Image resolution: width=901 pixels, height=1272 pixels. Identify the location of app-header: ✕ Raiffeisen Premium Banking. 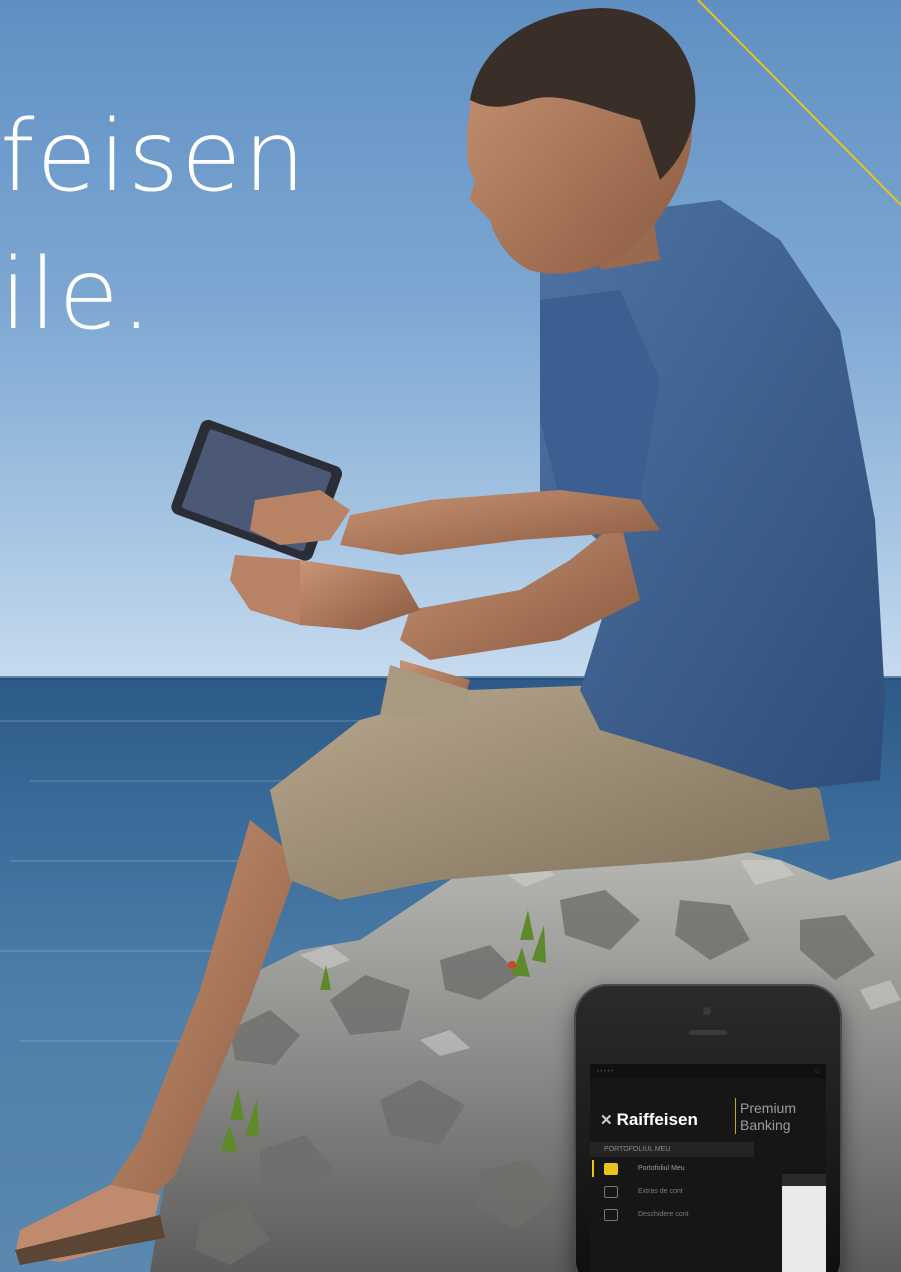
(708, 1110).